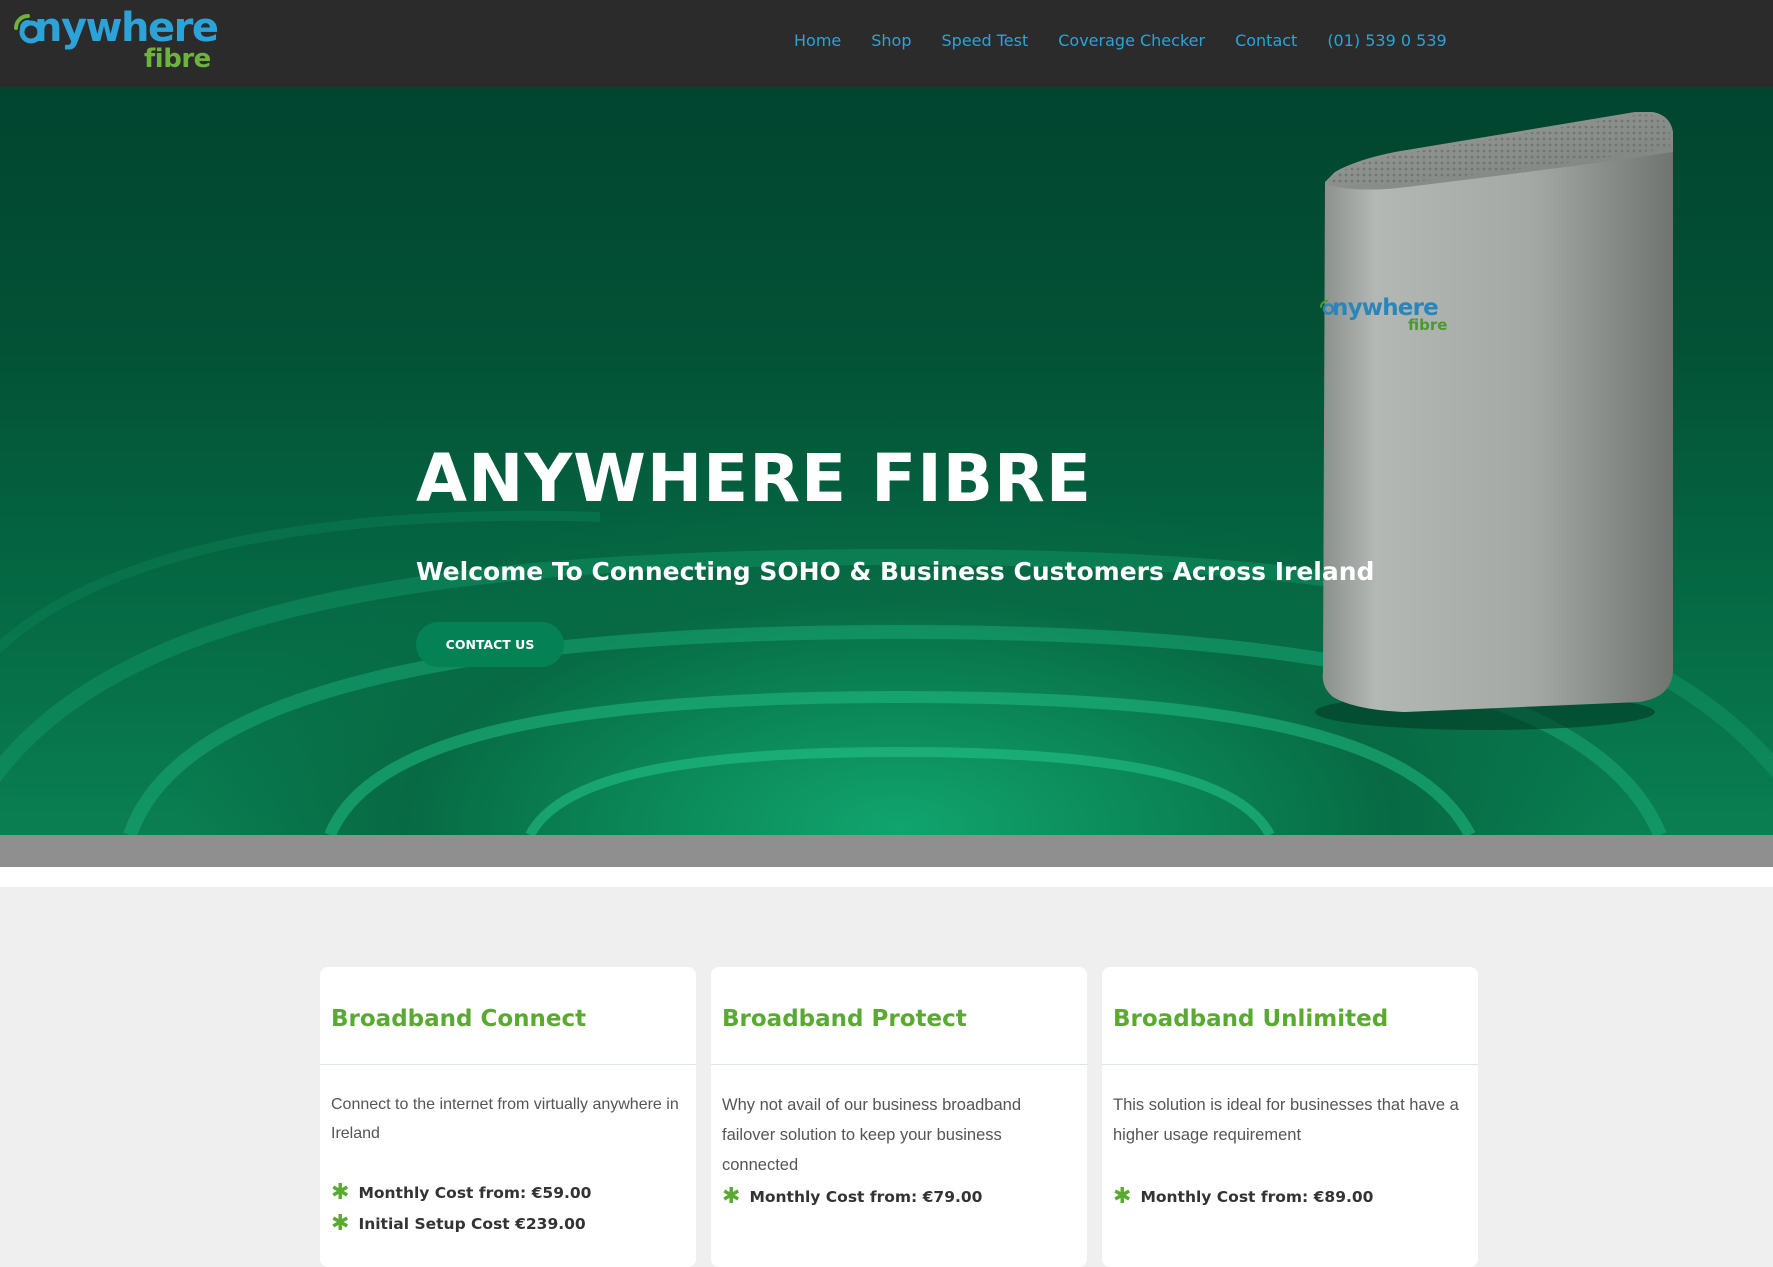 The height and width of the screenshot is (1267, 1773). I want to click on card-title: Broadband Unlimited, so click(1251, 1019).